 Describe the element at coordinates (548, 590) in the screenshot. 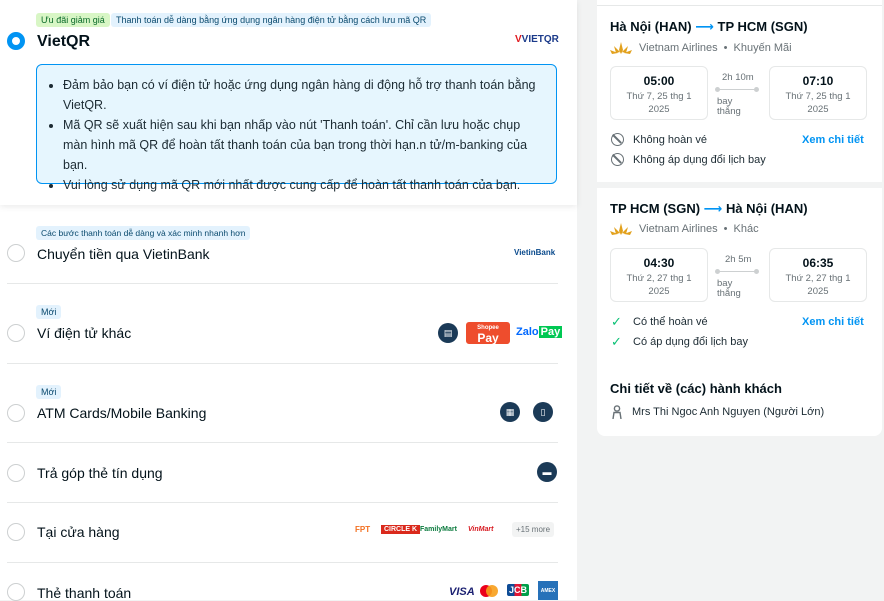

I see `amex-logo: AMEX` at that location.